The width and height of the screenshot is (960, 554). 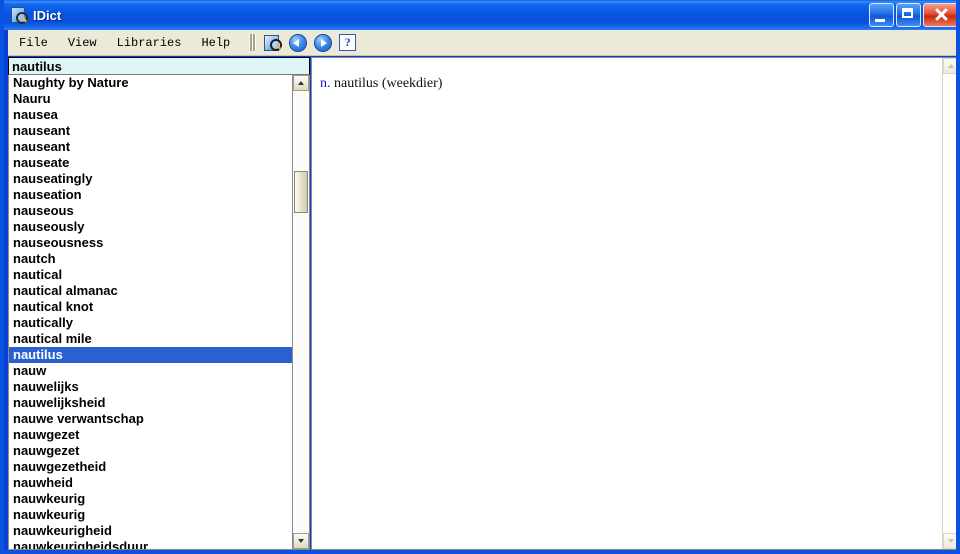 I want to click on scroll-down-arrow-icon, so click(x=301, y=541).